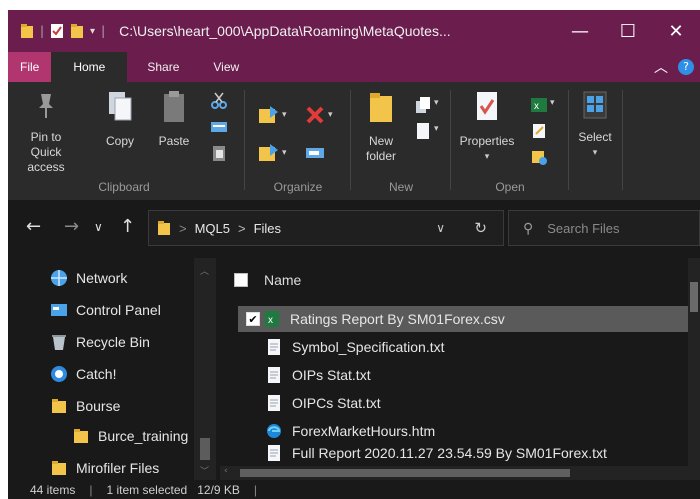  I want to click on rename-icon, so click(315, 153).